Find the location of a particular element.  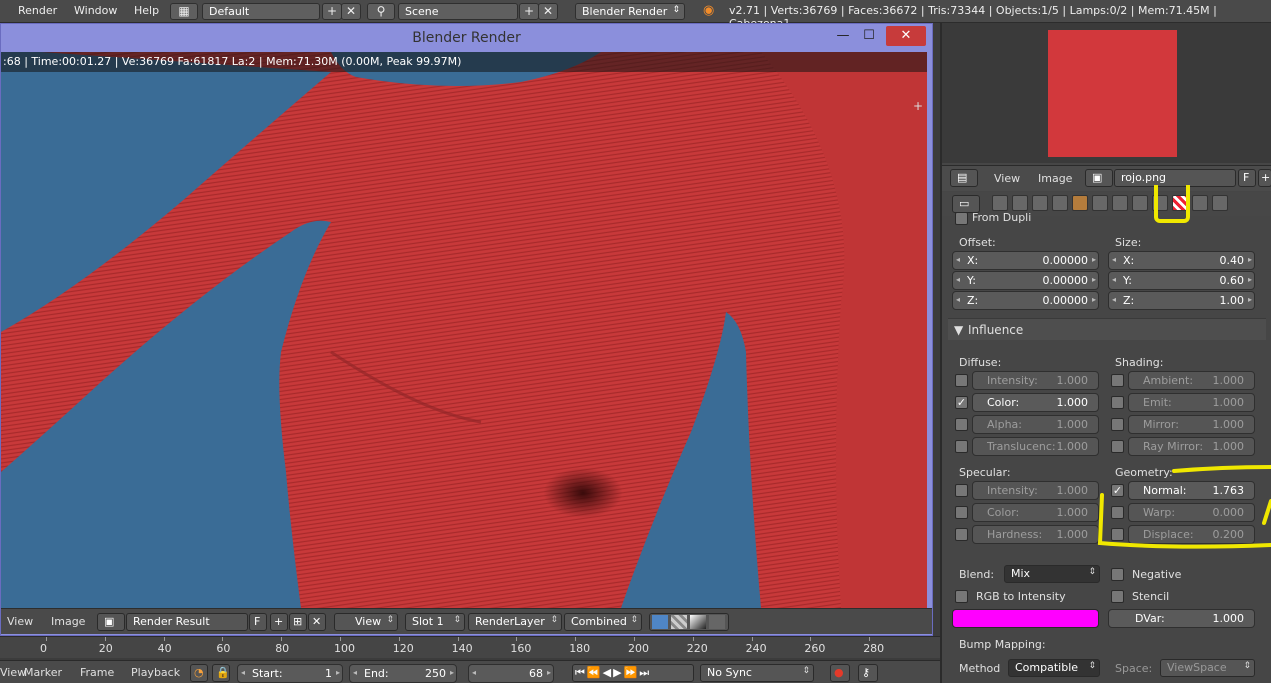

z-buffer-icon is located at coordinates (698, 622).